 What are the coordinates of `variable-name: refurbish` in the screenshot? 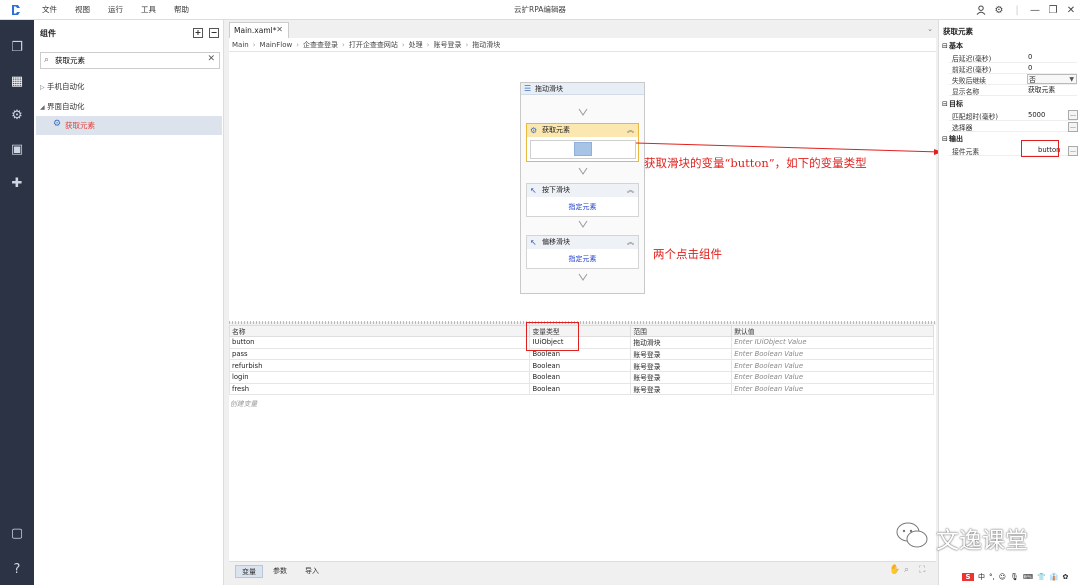 It's located at (379, 366).